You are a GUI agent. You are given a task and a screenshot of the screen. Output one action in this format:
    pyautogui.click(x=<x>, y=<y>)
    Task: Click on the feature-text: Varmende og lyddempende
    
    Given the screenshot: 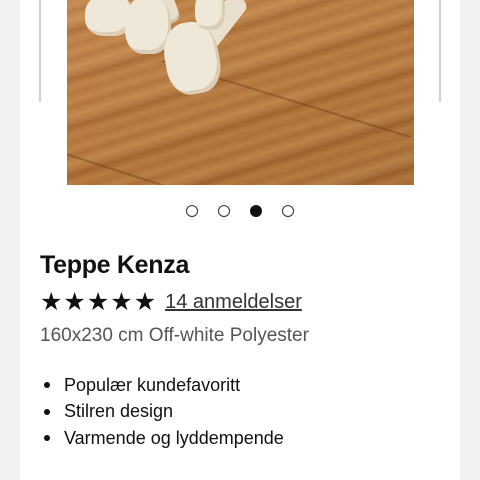 What is the action you would take?
    pyautogui.click(x=174, y=437)
    